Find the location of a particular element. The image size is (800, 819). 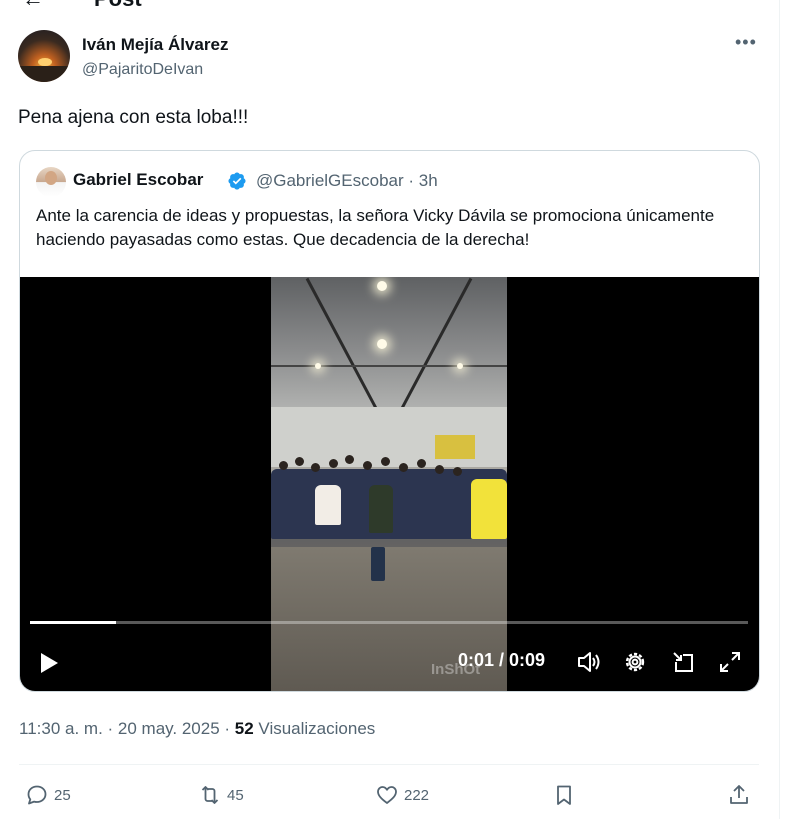

post-time-date: 11:30 a. m. · 20 may. 2025 · is located at coordinates (127, 728).